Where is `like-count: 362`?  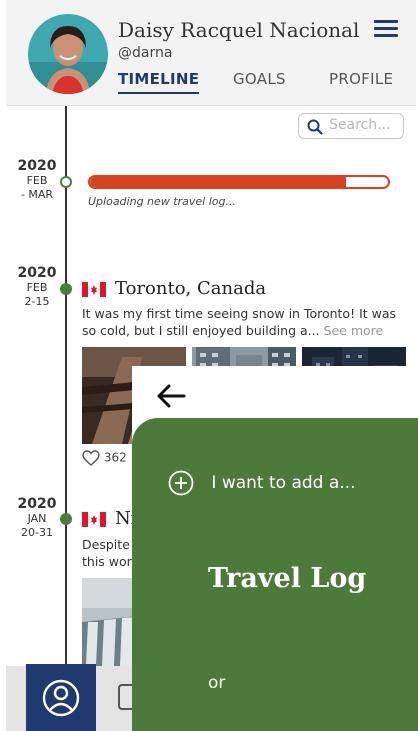
like-count: 362 is located at coordinates (115, 457).